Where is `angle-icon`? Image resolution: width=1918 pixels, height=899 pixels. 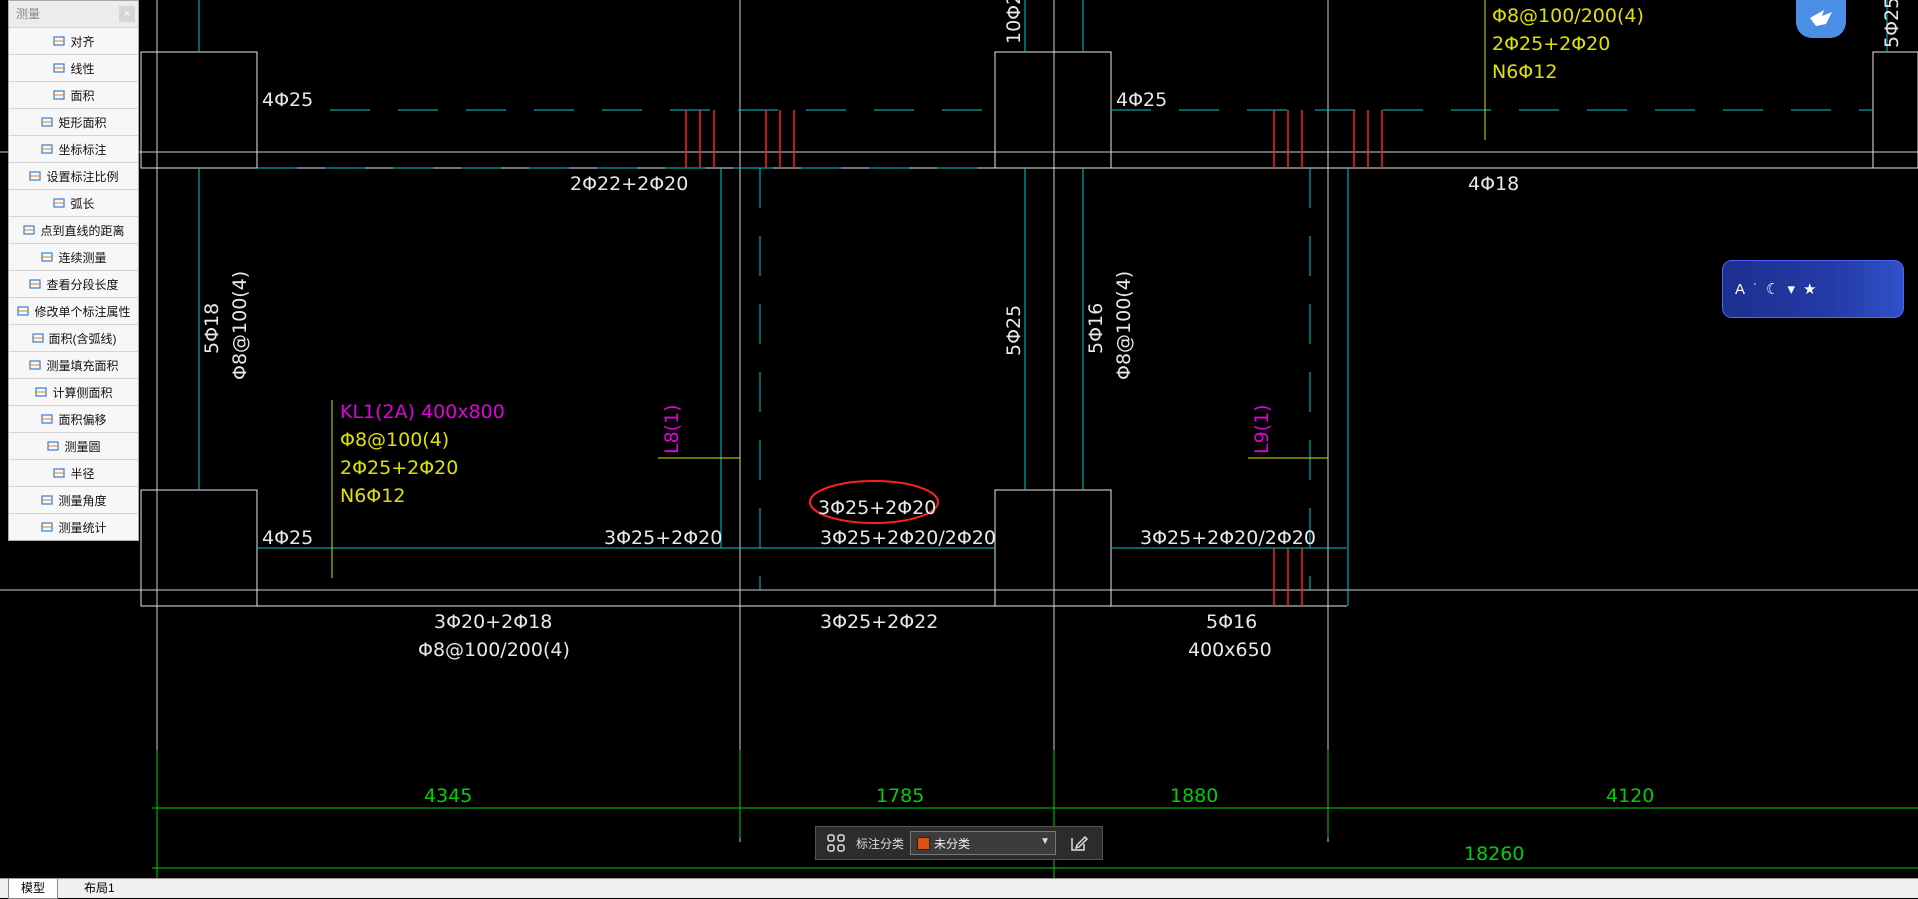
angle-icon is located at coordinates (47, 500).